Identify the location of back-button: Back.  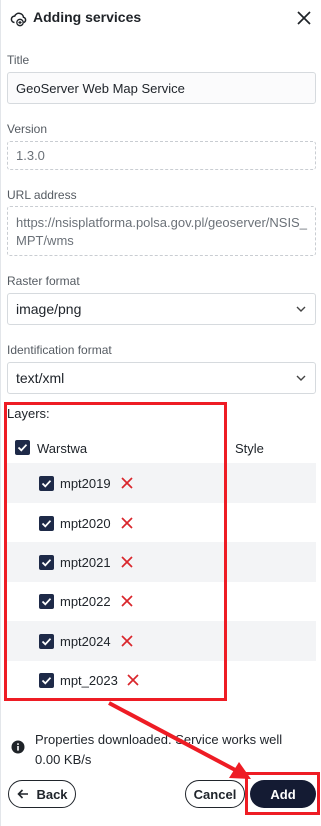
(42, 794).